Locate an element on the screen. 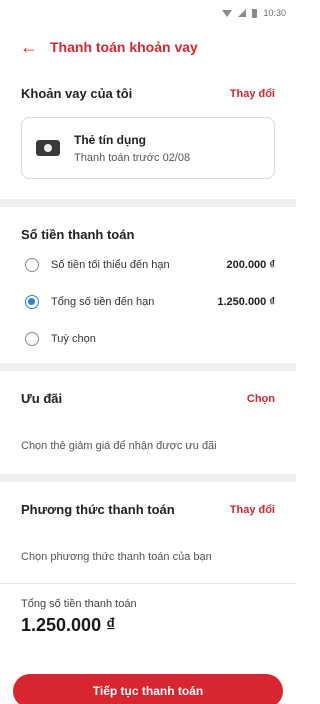  change-payment-method-button: Thay đổi is located at coordinates (252, 510).